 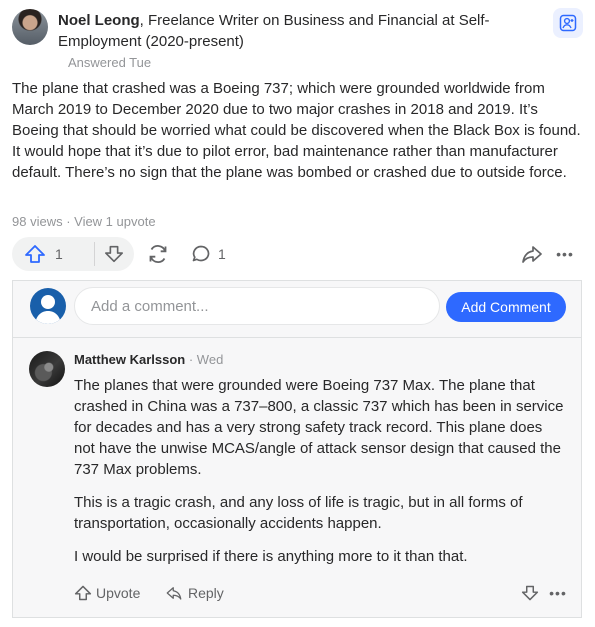 I want to click on comment-bubble-icon, so click(x=201, y=254).